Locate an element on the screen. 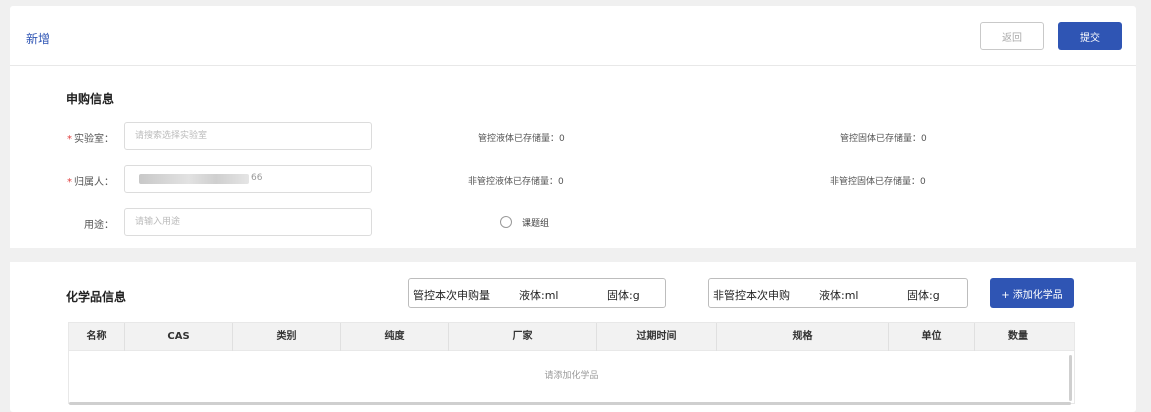 The width and height of the screenshot is (1151, 412). noncontrolled-qty-label: 非管控本次申购 is located at coordinates (751, 295).